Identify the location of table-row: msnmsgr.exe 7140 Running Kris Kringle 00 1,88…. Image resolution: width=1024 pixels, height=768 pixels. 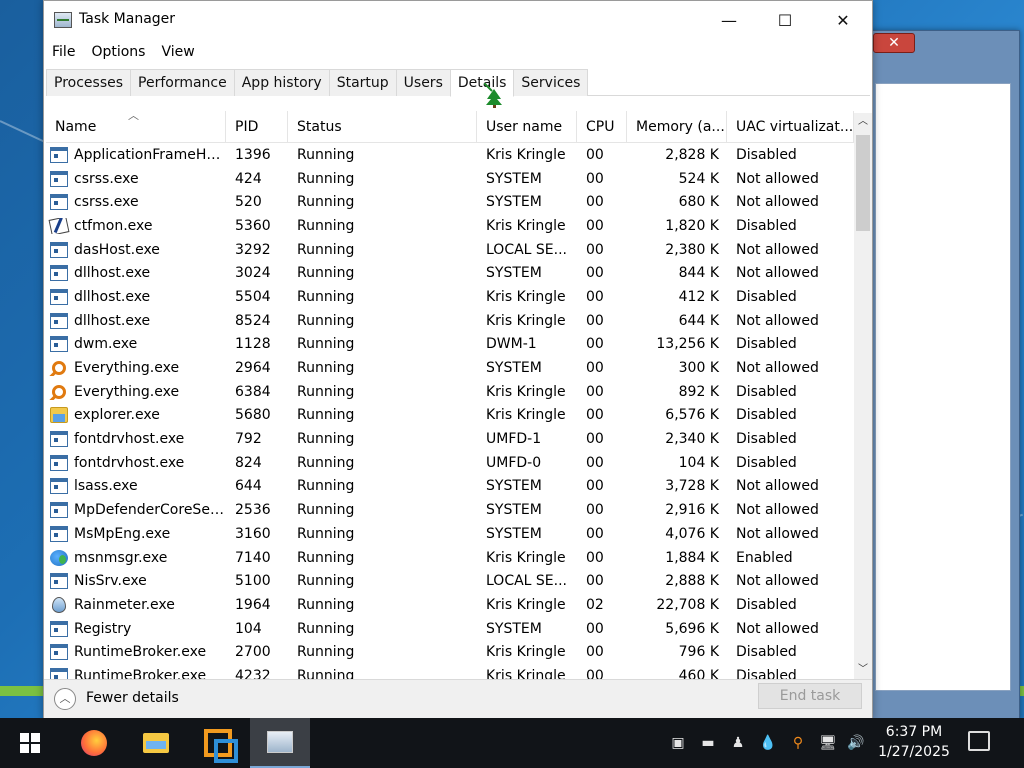
(450, 558).